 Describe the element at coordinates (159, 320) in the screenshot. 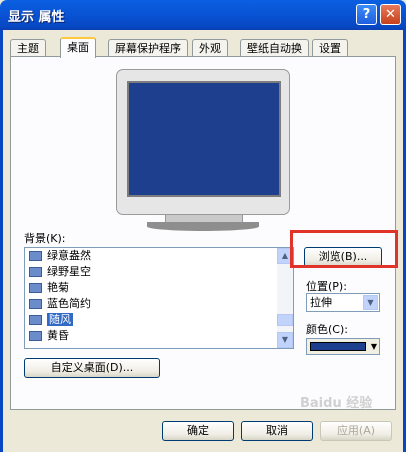

I see `list-item-selected: 随风` at that location.